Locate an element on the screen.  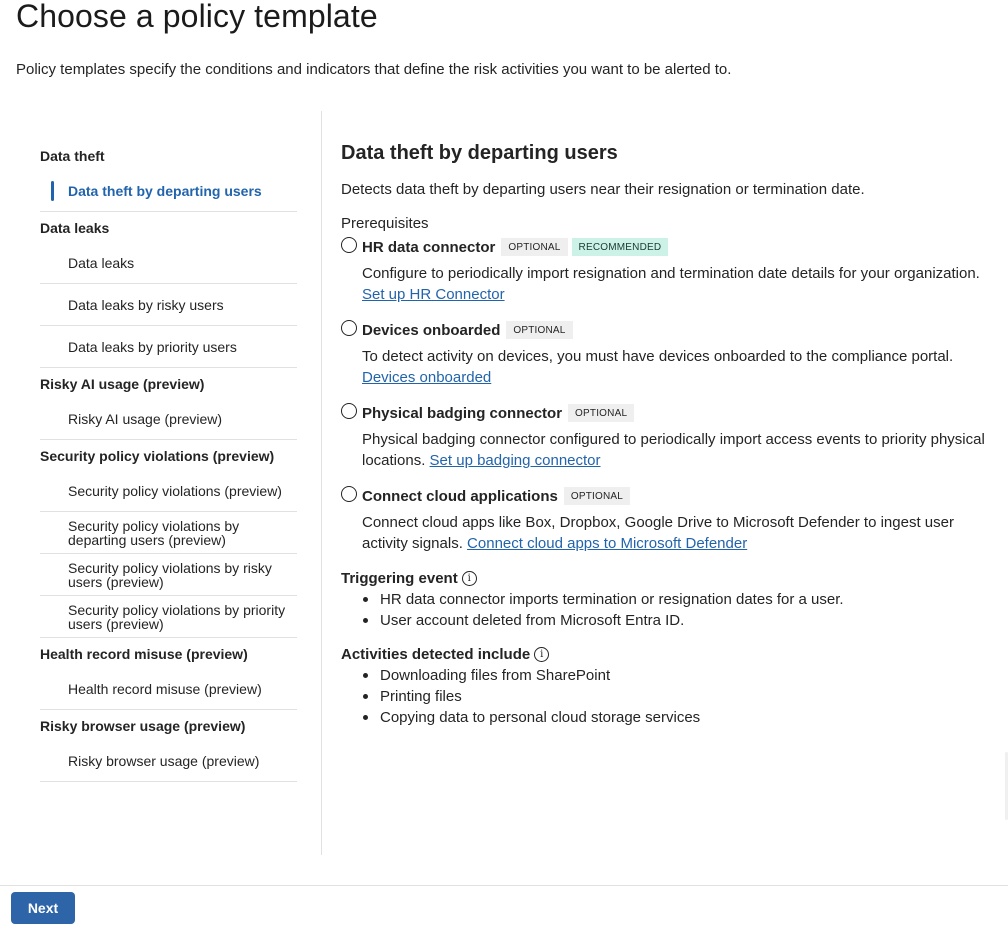
prereq-header: Connect cloud applications OPTIONAL is located at coordinates (671, 496).